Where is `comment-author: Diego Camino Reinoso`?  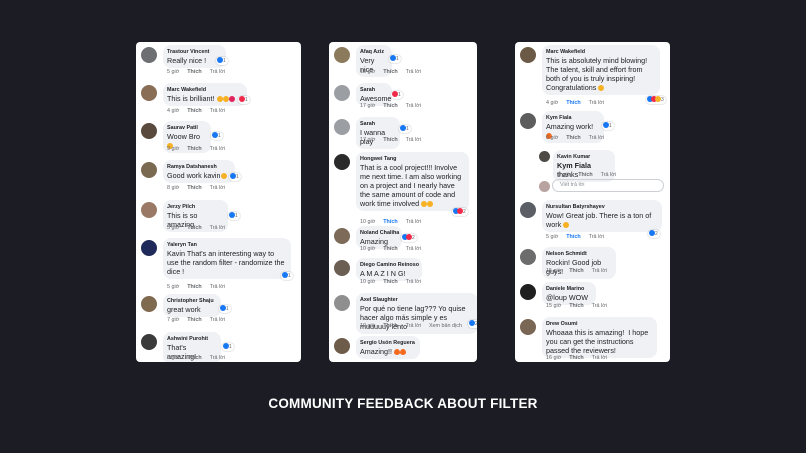
comment-author: Diego Camino Reinoso is located at coordinates (389, 265).